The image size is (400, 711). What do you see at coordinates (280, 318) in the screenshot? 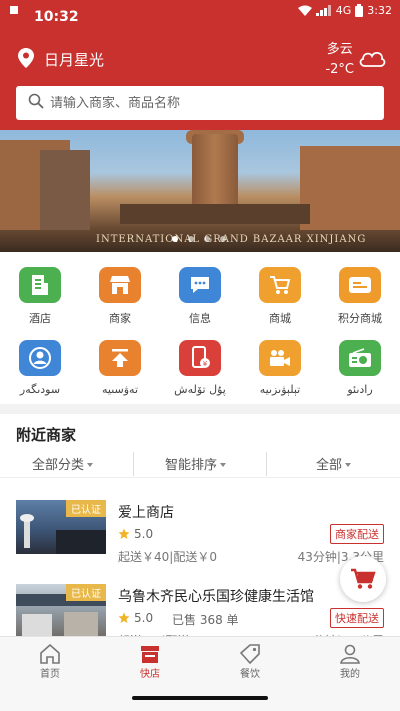
I see `category-label: 商城` at bounding box center [280, 318].